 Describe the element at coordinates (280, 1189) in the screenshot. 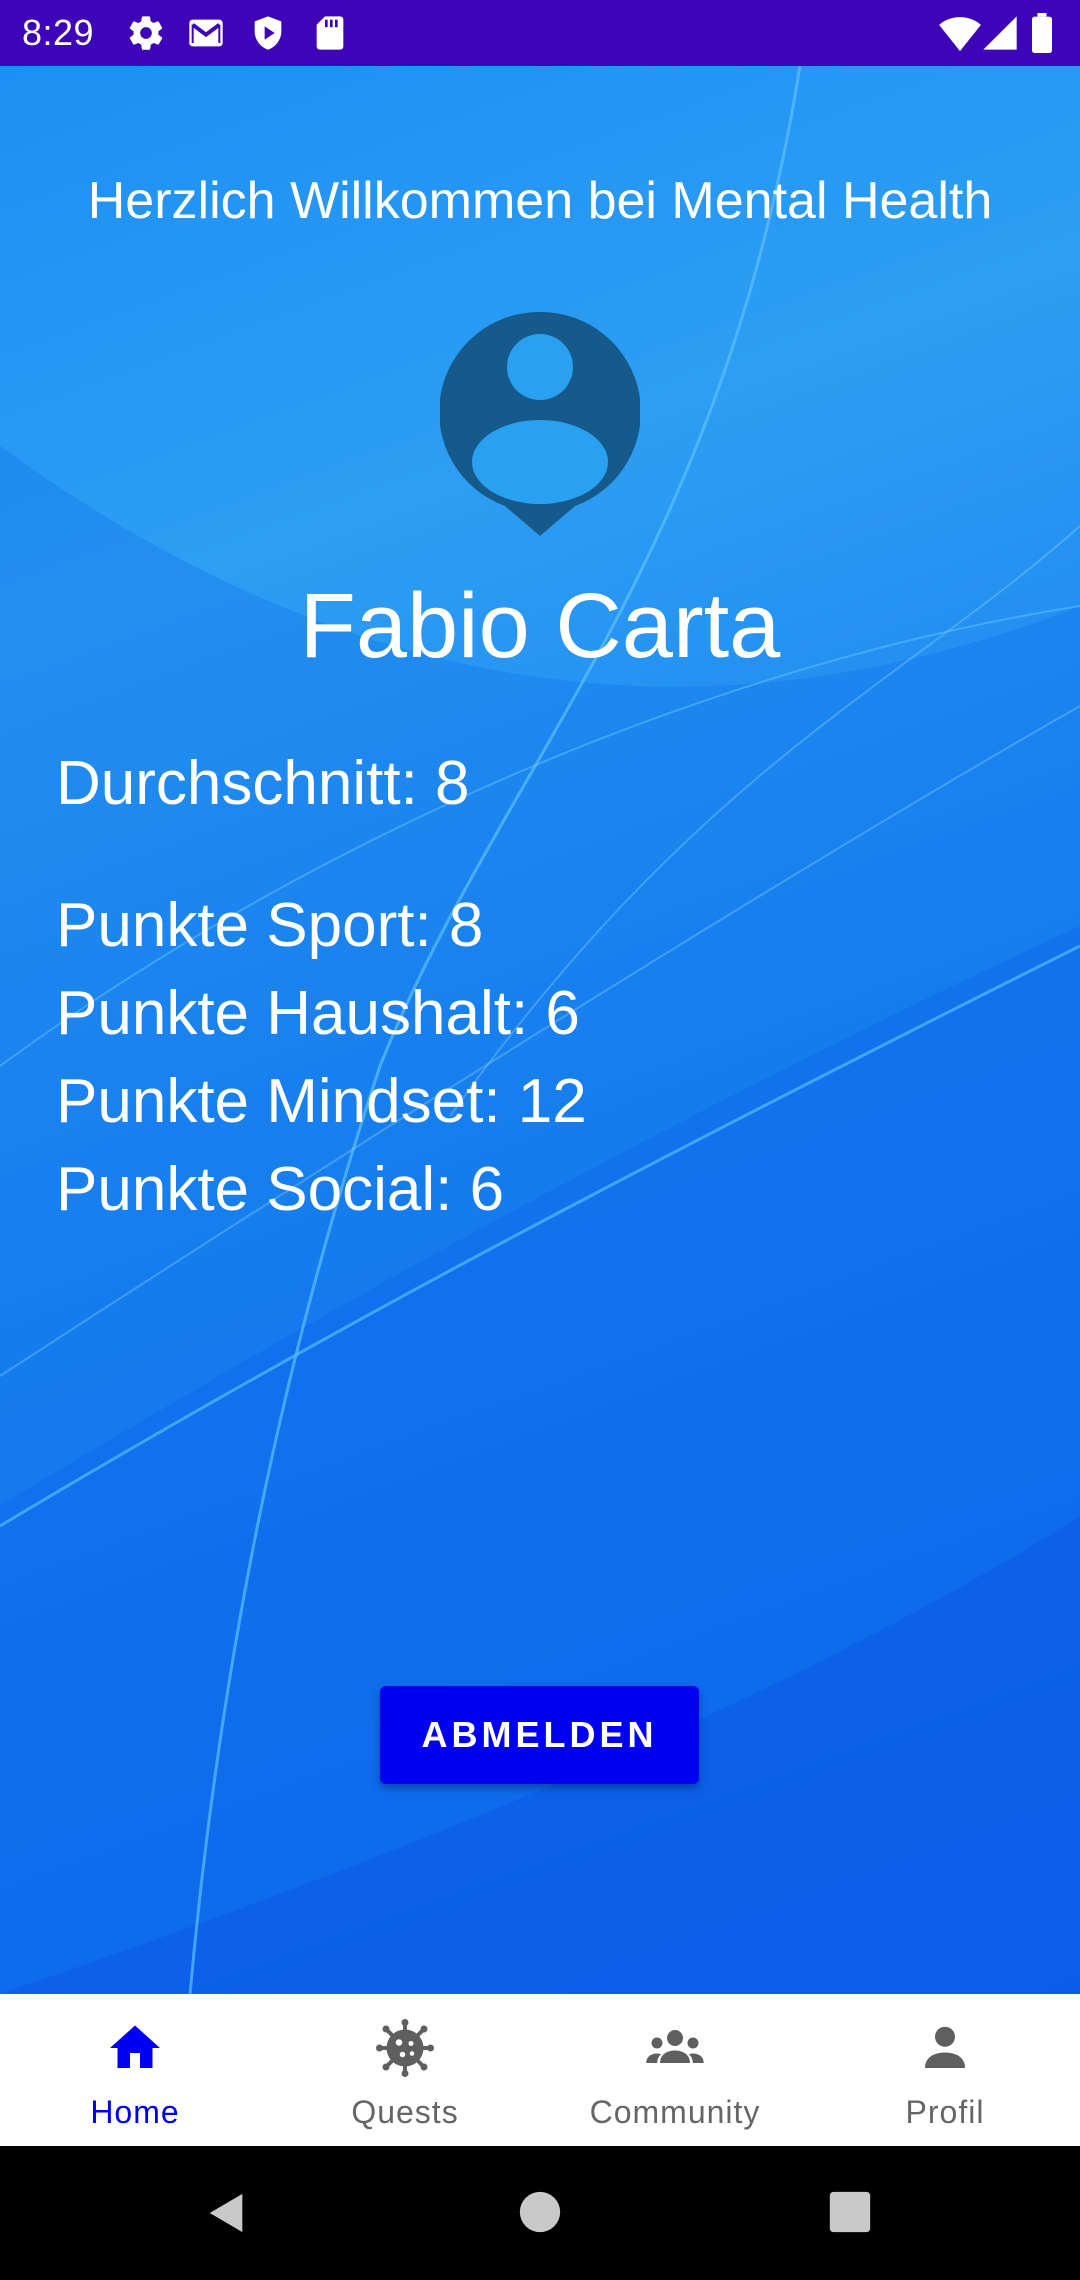

I see `points-social: Punkte Social: 6` at that location.